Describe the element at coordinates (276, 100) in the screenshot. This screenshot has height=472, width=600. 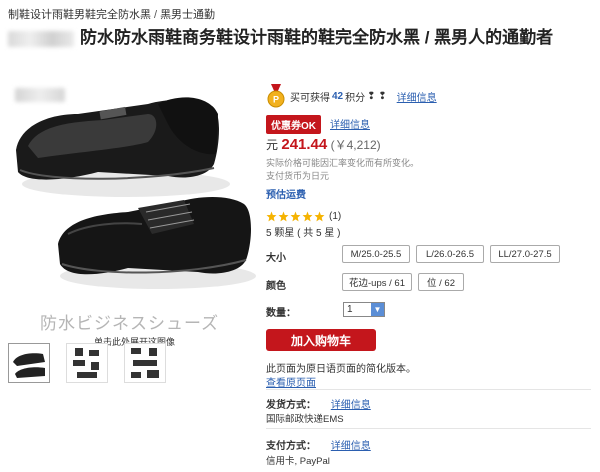
I see `svg-text: P` at that location.